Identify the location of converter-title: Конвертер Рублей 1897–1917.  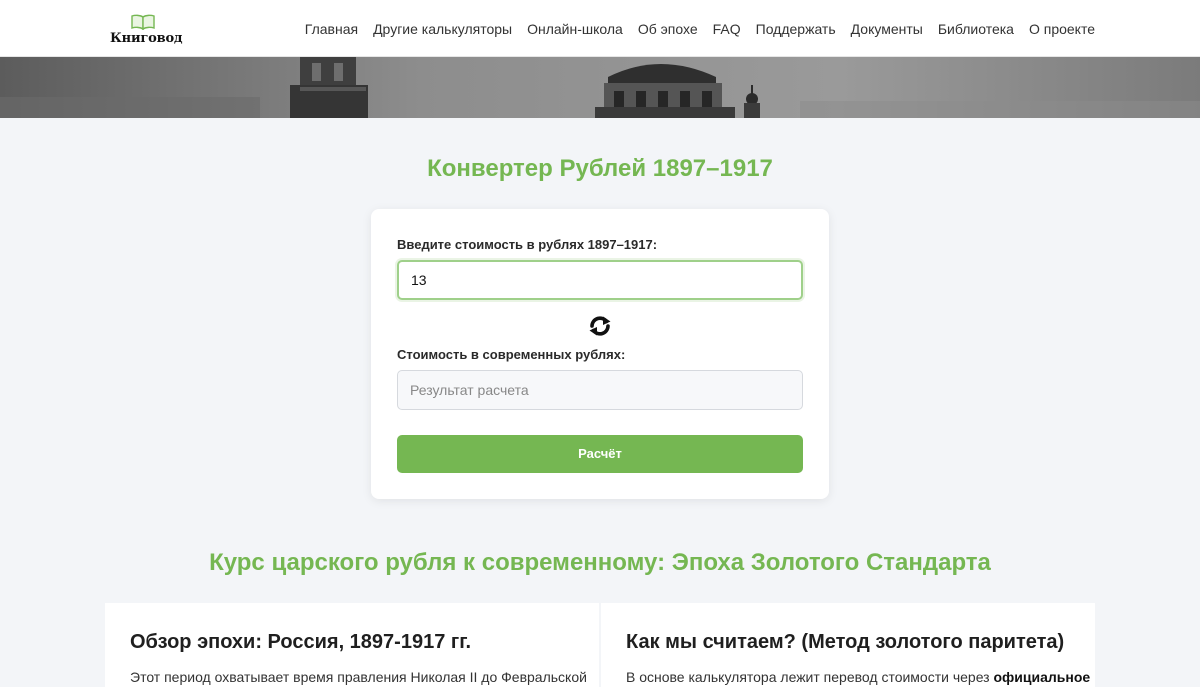
(600, 168).